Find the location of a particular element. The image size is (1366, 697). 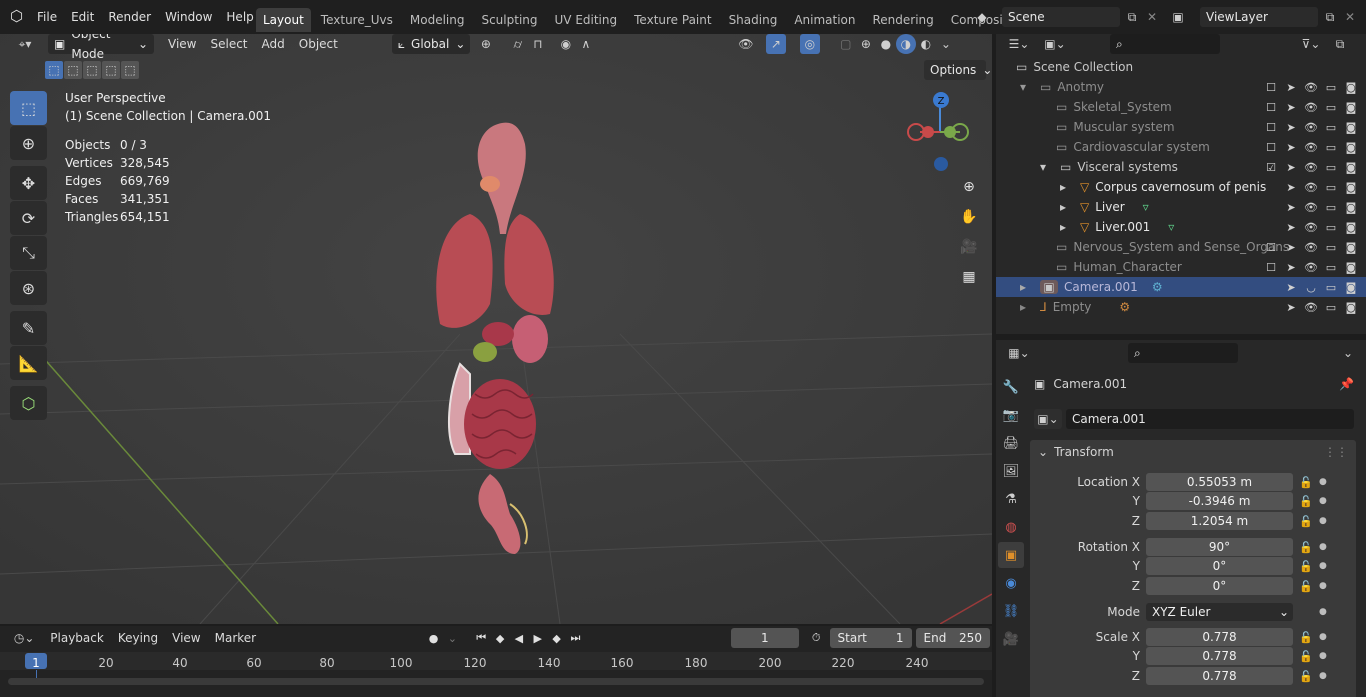

outliner-row-nervous: ▭ Nervous_System and Sense_Organs ☐ ➤ 👁 ▭ ◙ is located at coordinates (1181, 247).